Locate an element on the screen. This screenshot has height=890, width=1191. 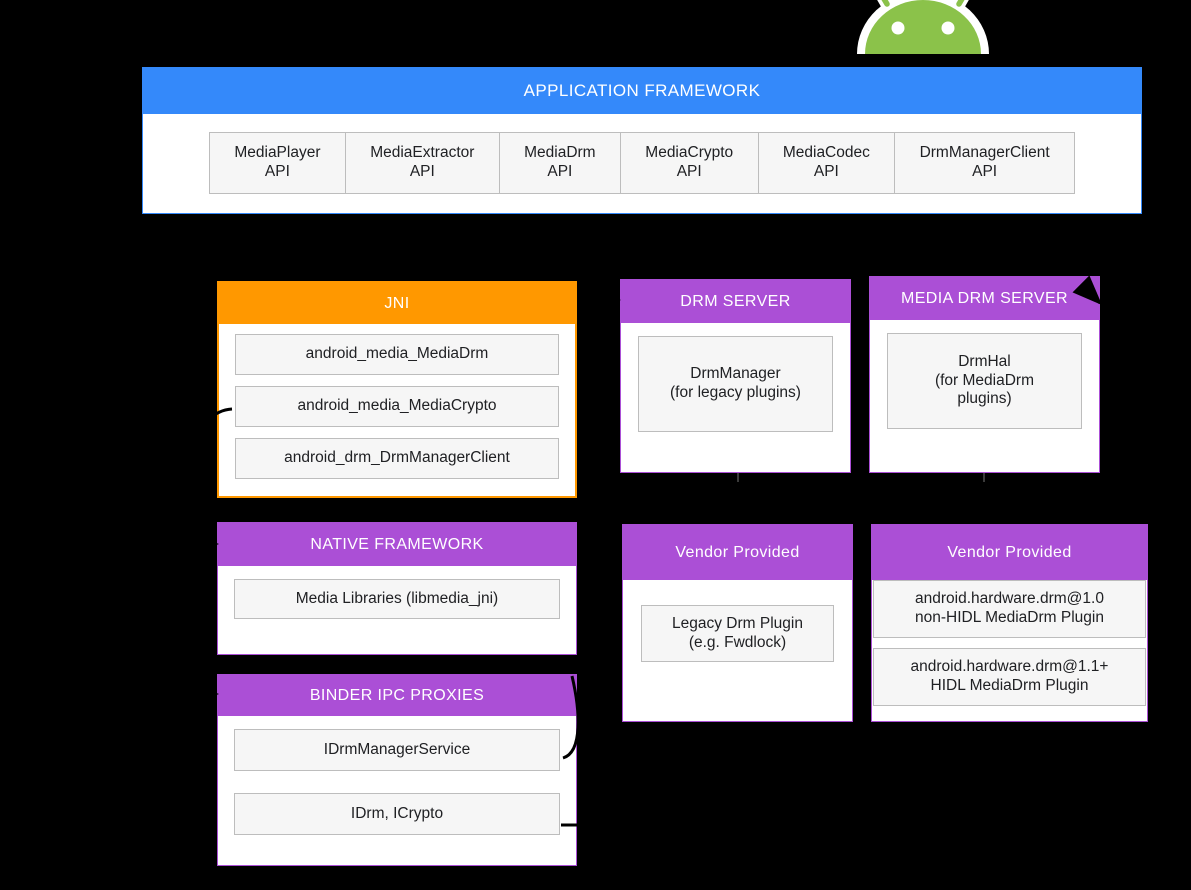
vendor-provided-legacy-body: Legacy Drm Plugin (e.g. Fwdlock) is located at coordinates (737, 650).